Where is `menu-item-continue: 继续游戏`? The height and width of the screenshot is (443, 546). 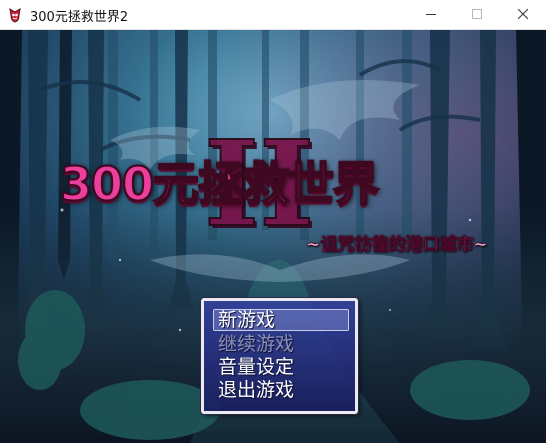 menu-item-continue: 继续游戏 is located at coordinates (256, 344).